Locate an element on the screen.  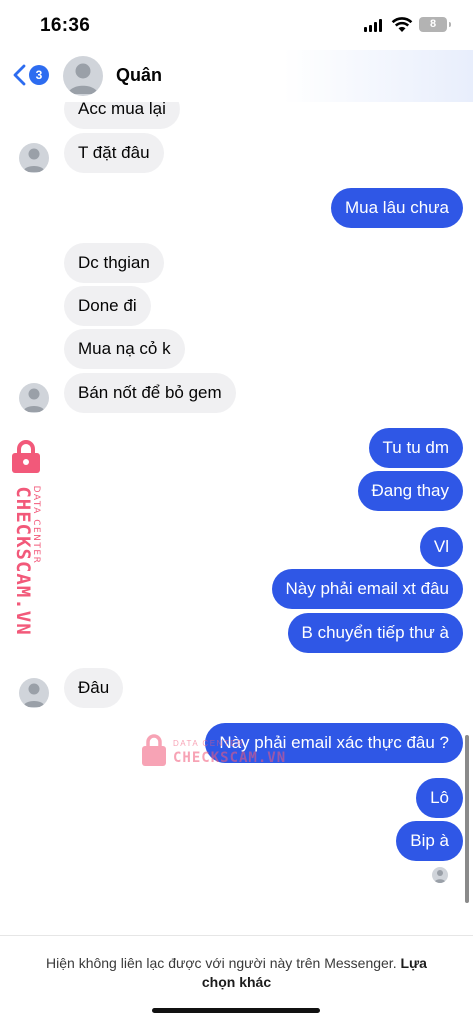
message-incoming: Done đi is located at coordinates (107, 306).